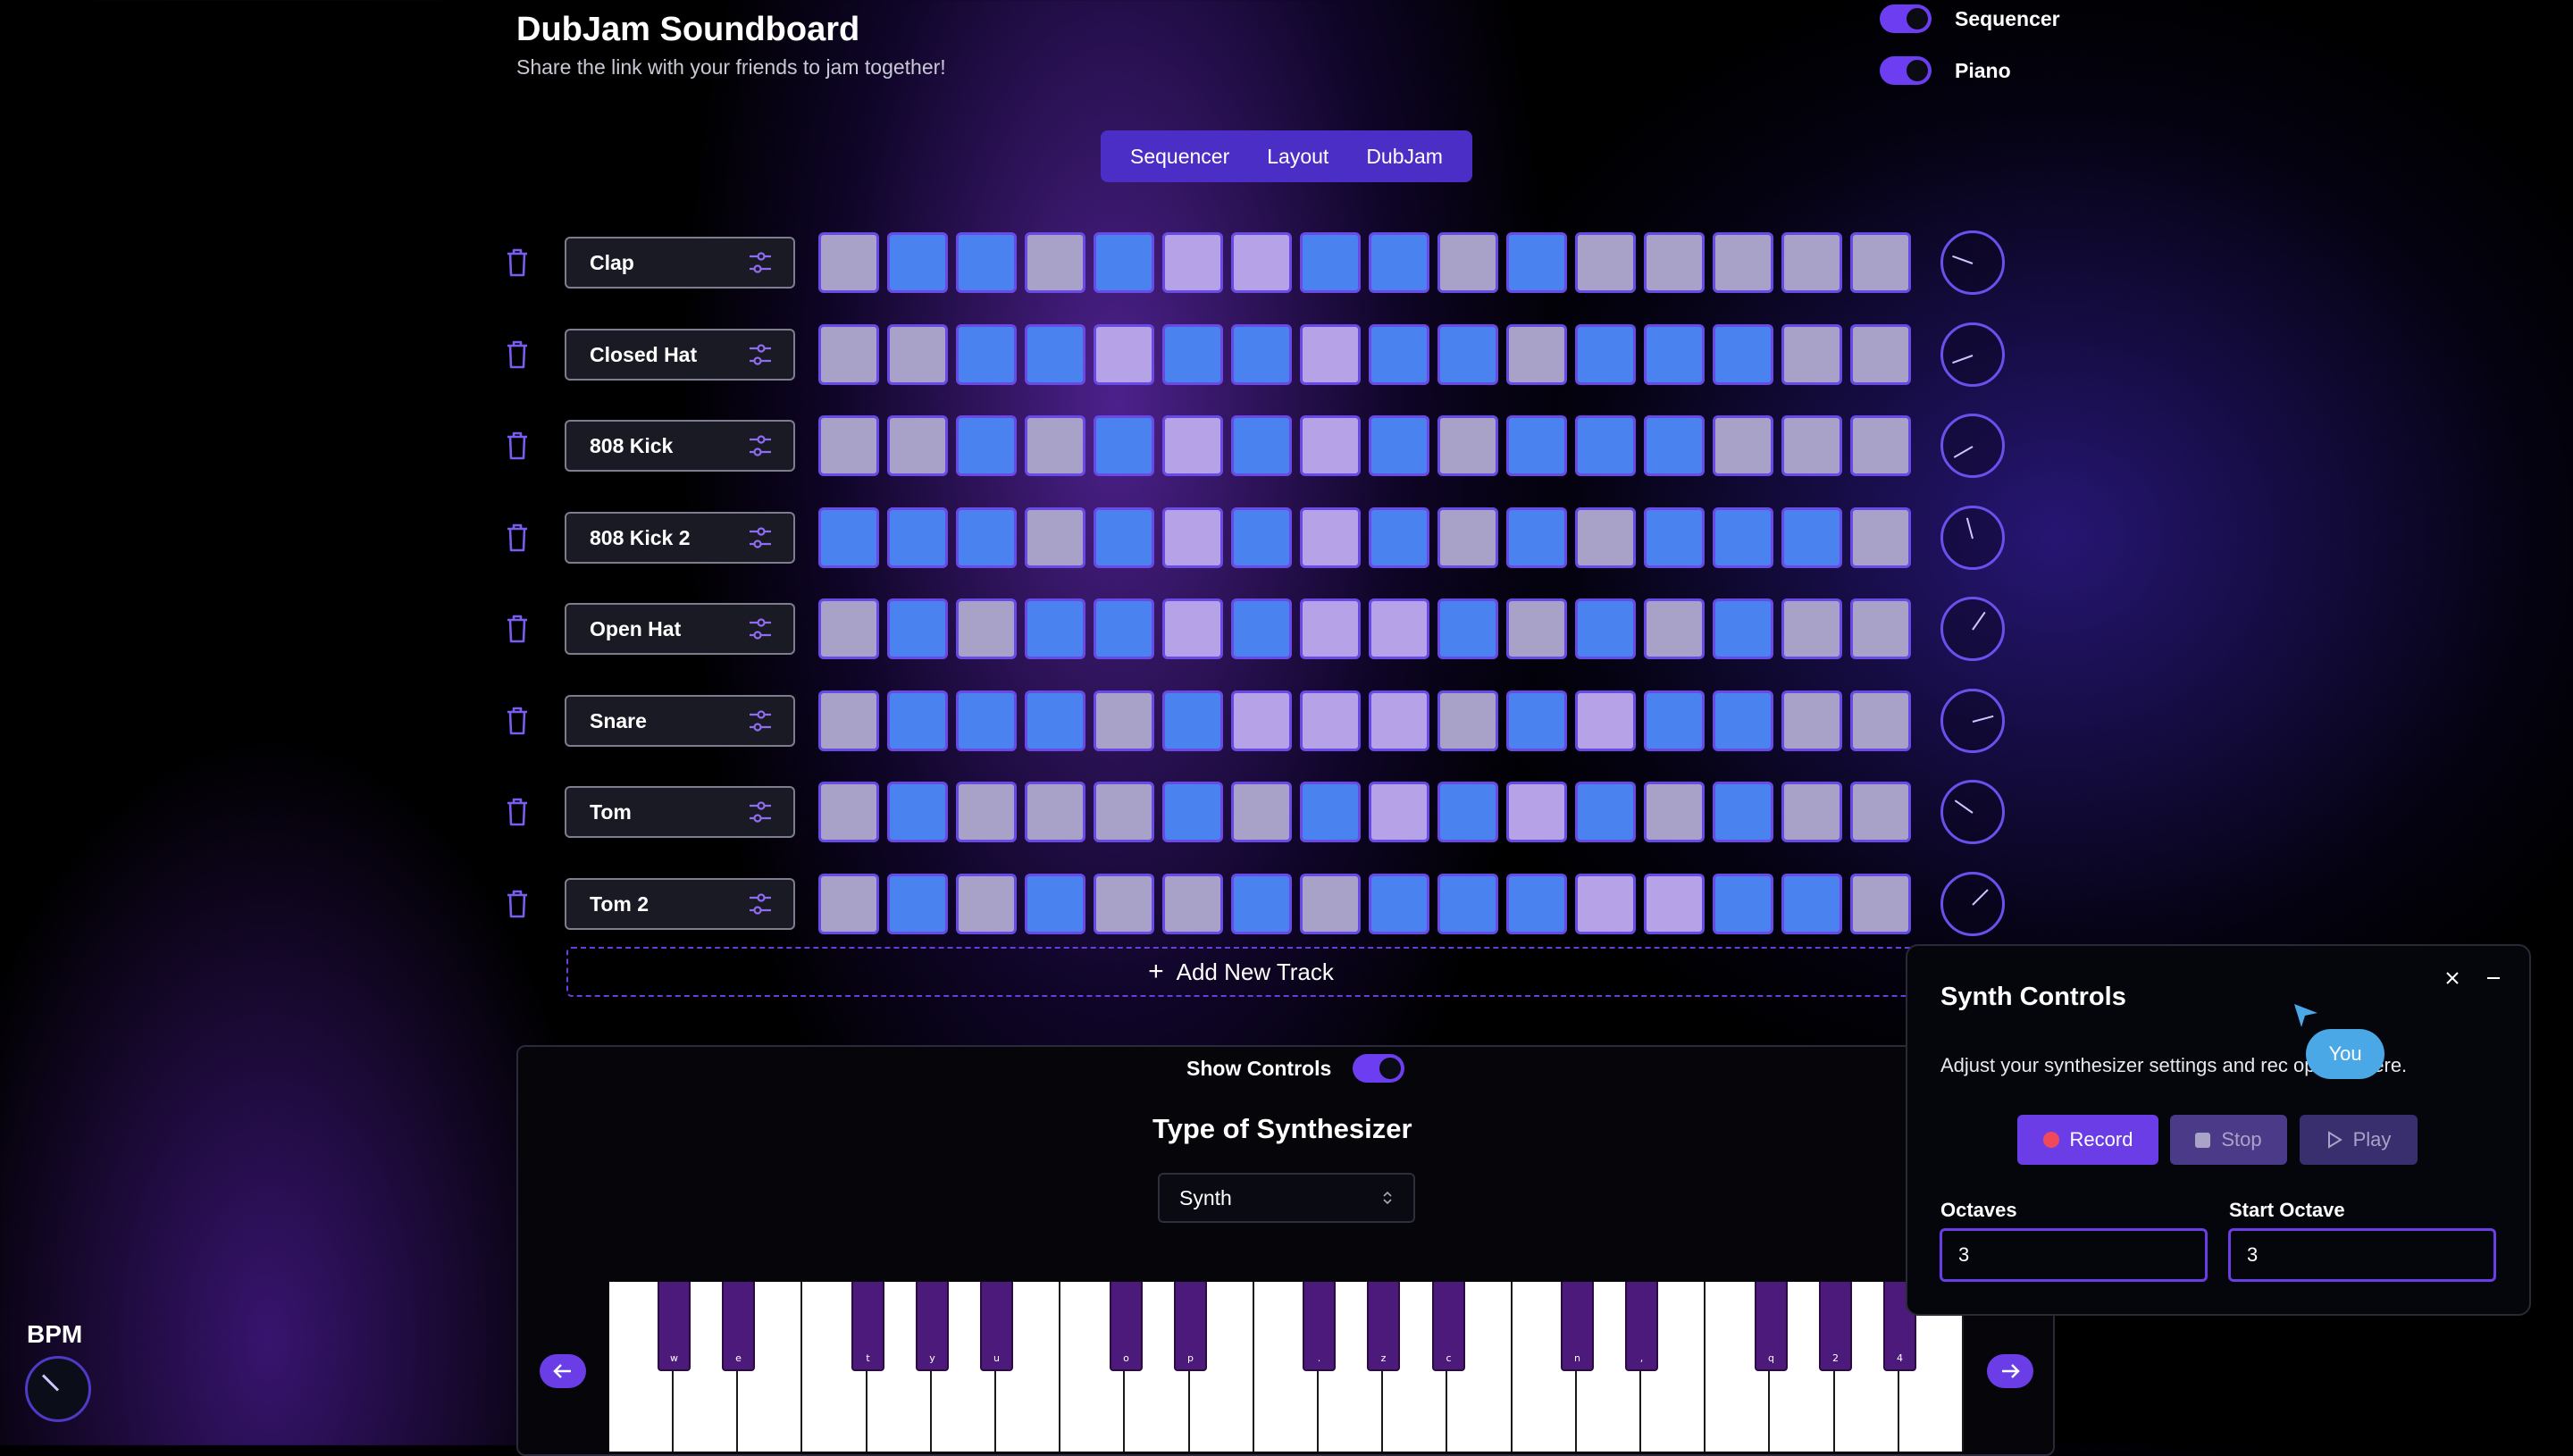 This screenshot has height=1456, width=2573. I want to click on piano-black-key: t, so click(867, 1326).